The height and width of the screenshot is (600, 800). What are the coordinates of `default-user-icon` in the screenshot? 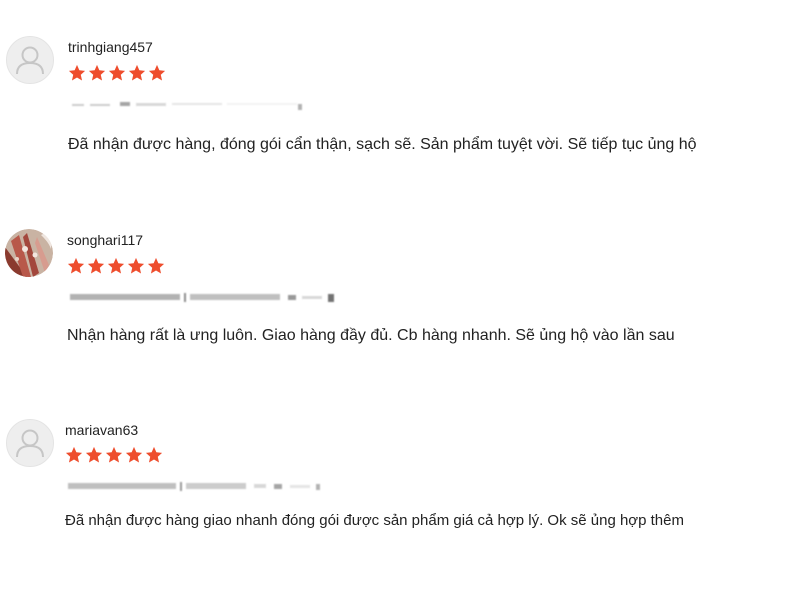 It's located at (30, 443).